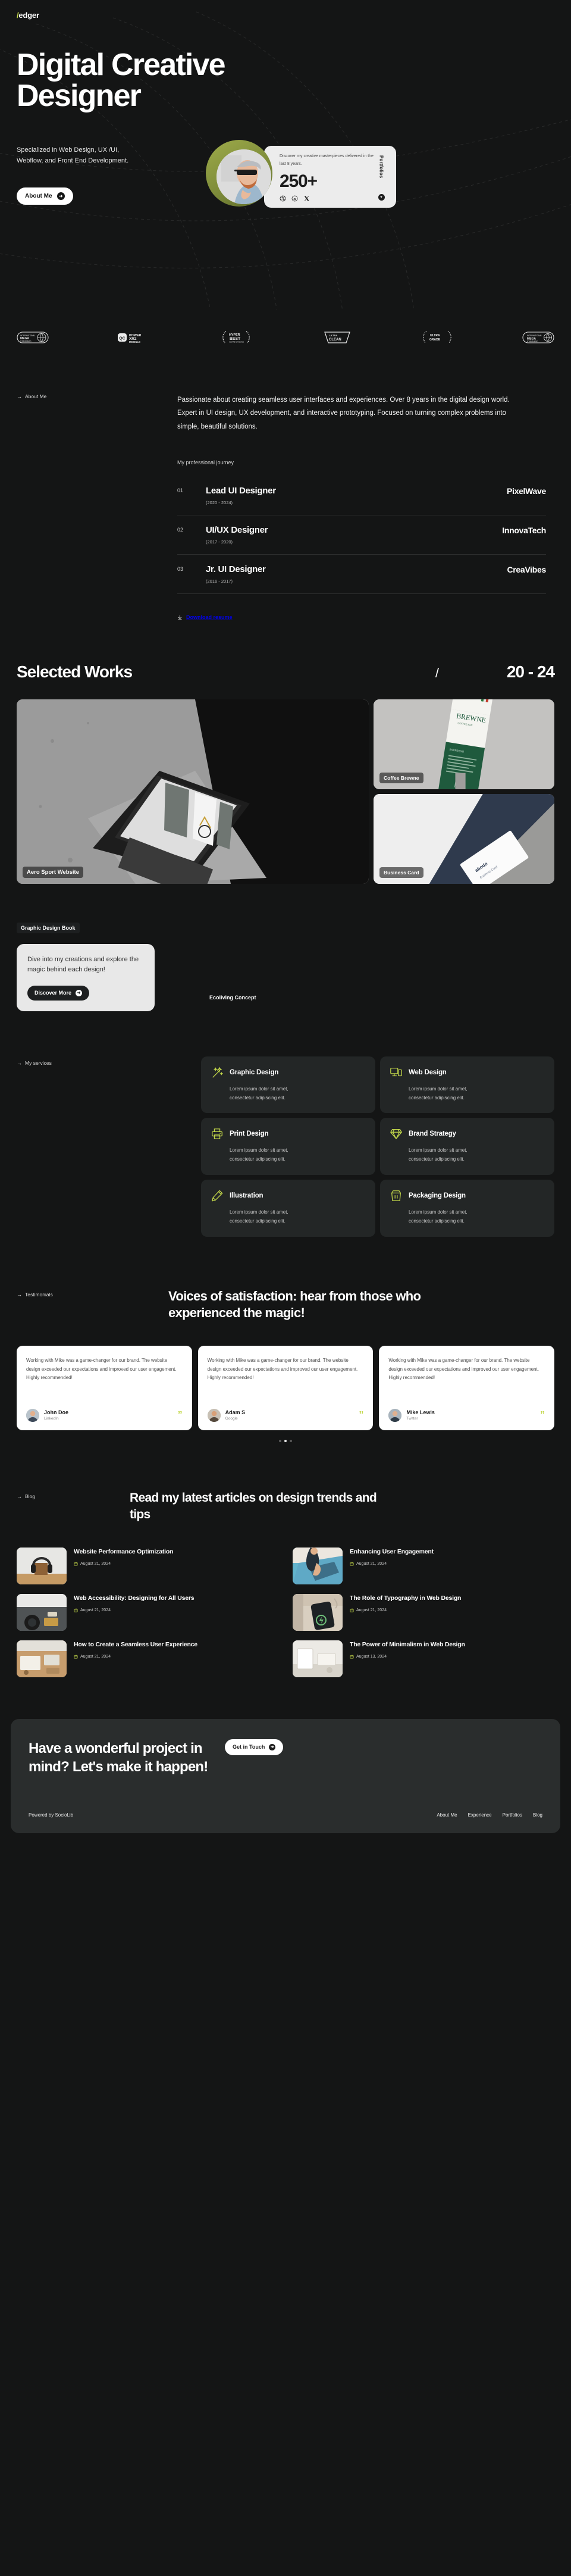 The image size is (571, 2576). Describe the element at coordinates (318, 1658) in the screenshot. I see `blog-thumbnail-minimal` at that location.